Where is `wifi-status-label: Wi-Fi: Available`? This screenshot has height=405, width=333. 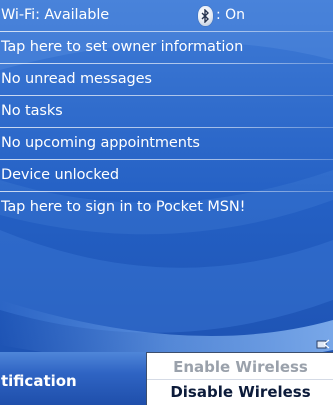 wifi-status-label: Wi-Fi: Available is located at coordinates (55, 15).